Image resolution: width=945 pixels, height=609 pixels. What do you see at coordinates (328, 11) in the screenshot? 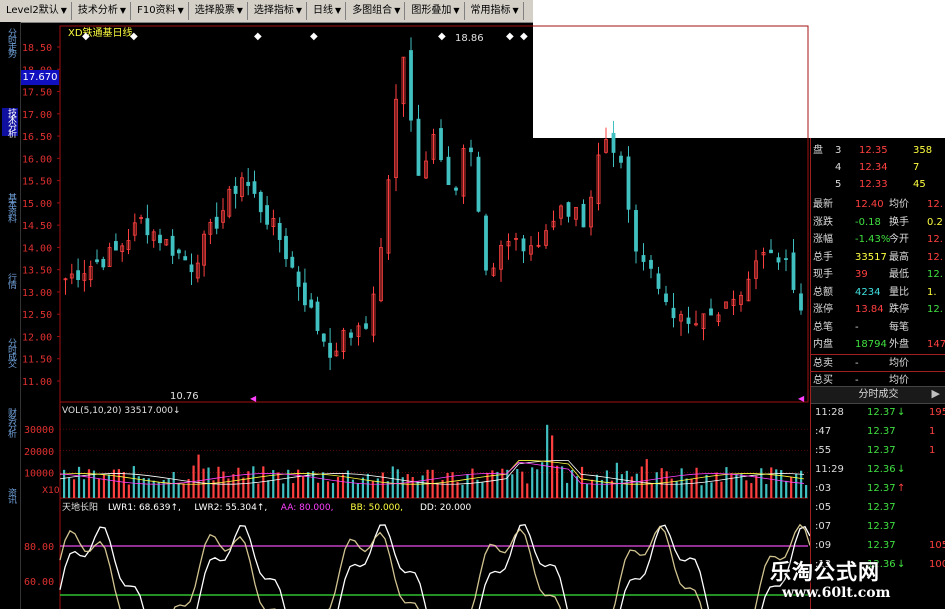
I see `toolbar-button-5: 日线 ▼` at bounding box center [328, 11].